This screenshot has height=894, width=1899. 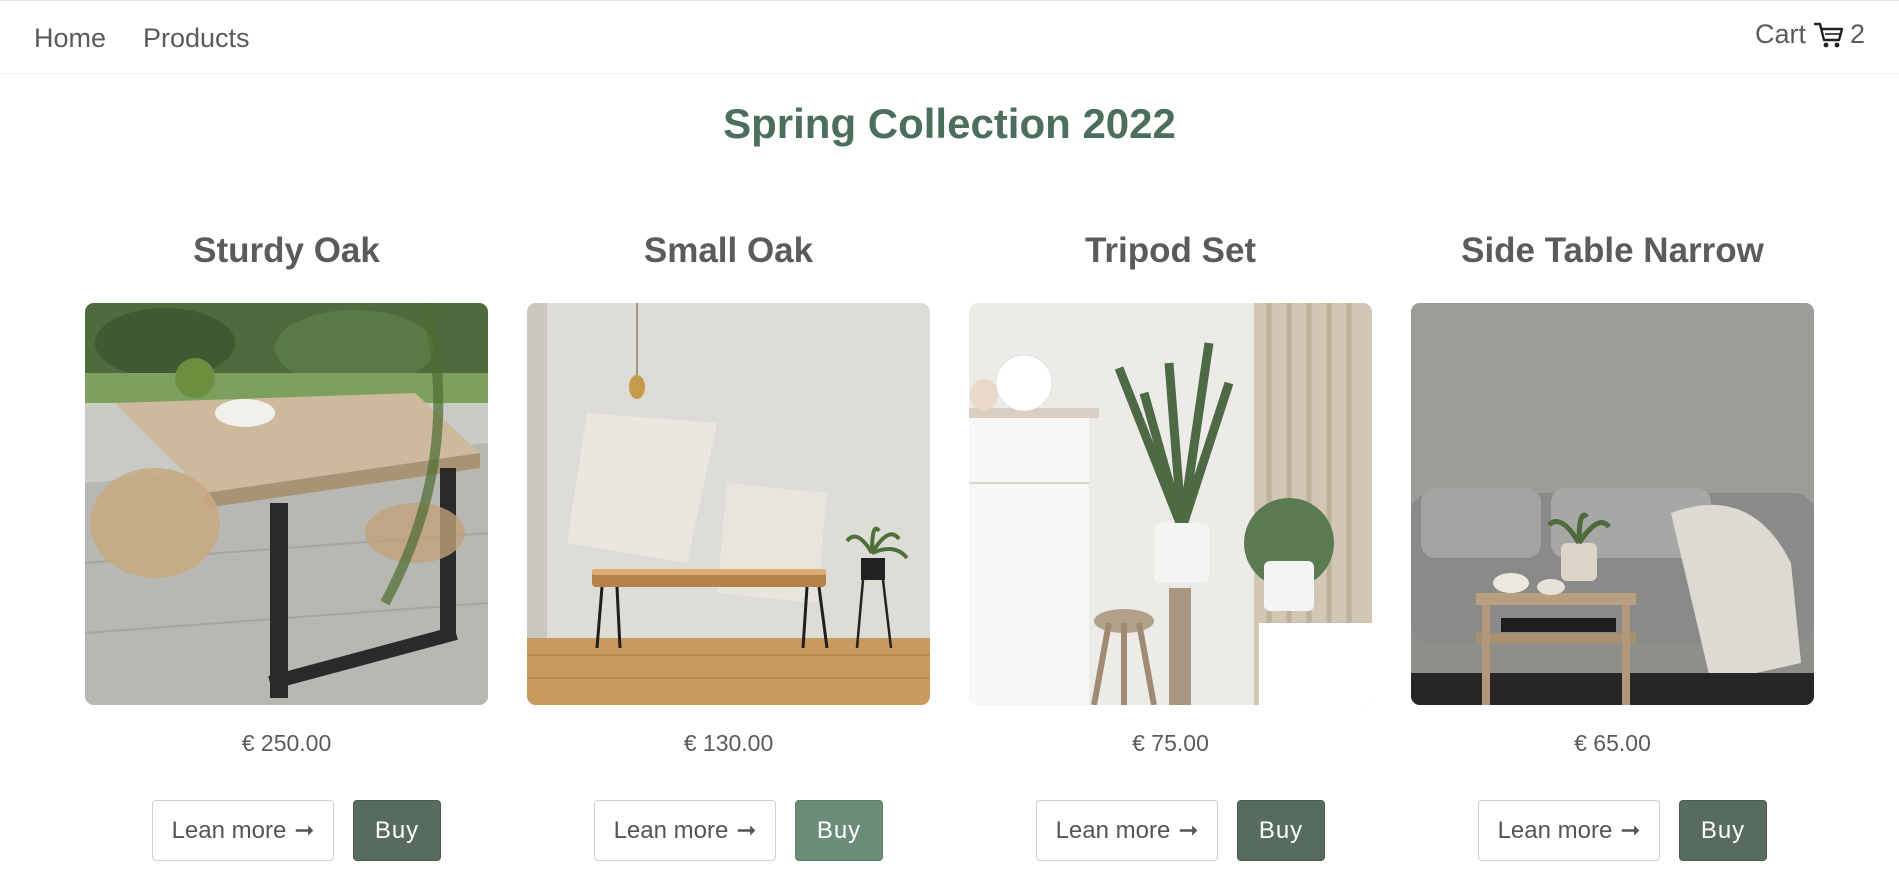 I want to click on cart-count: 2, so click(x=1857, y=34).